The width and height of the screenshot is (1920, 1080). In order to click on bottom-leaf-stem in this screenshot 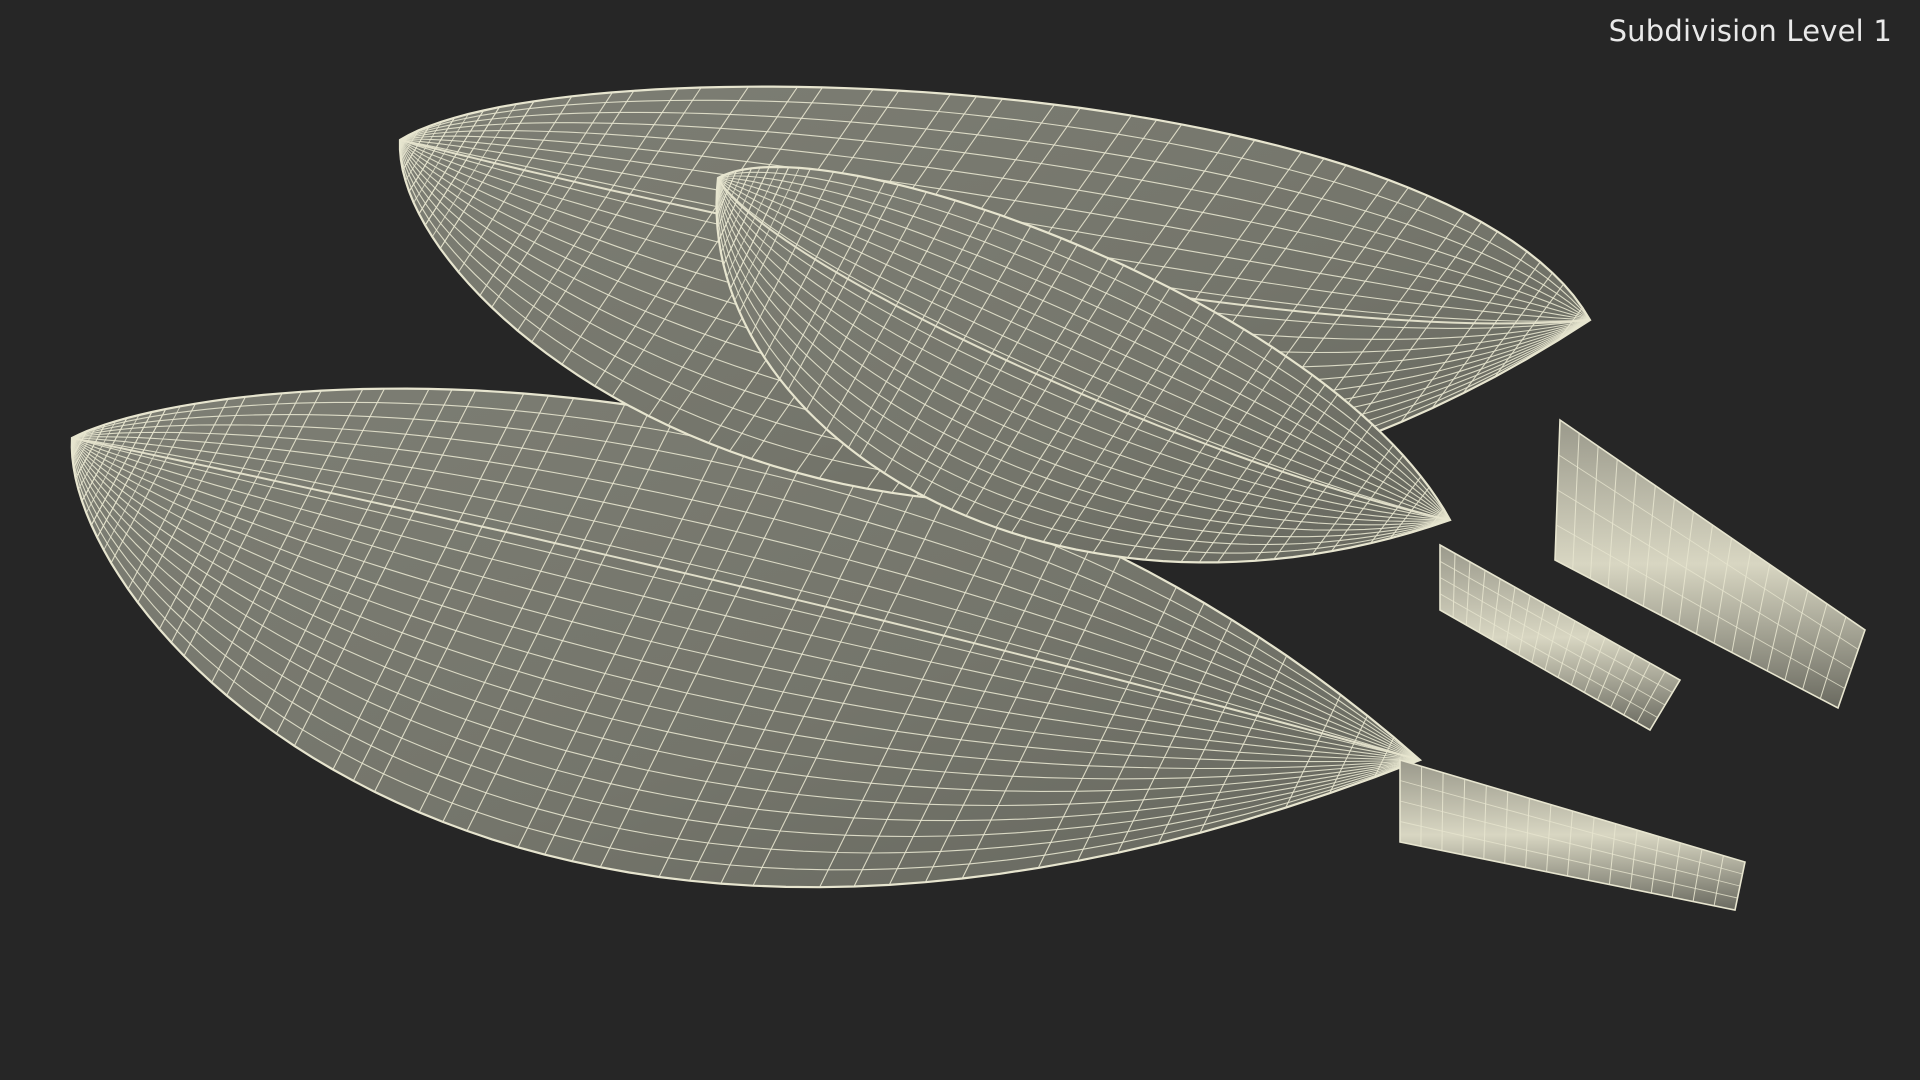, I will do `click(1572, 834)`.